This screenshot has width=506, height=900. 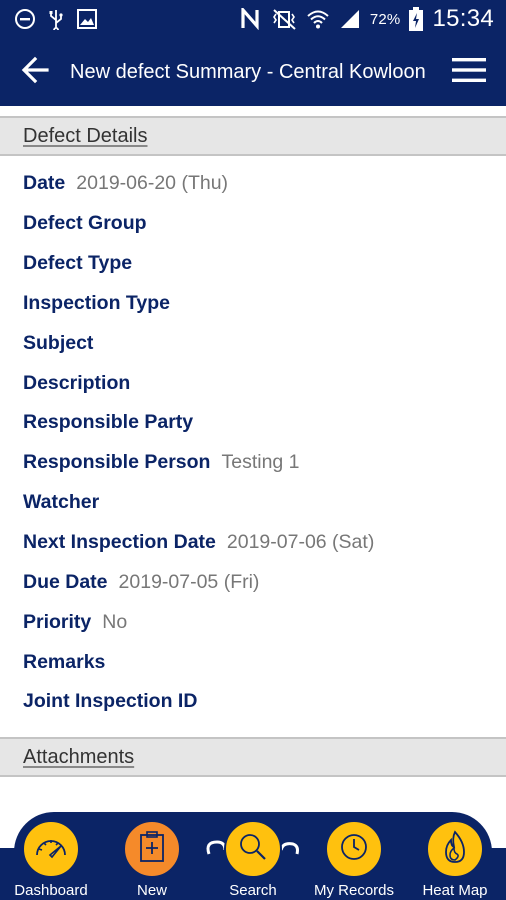 I want to click on nav-label: Heat Map, so click(x=455, y=890).